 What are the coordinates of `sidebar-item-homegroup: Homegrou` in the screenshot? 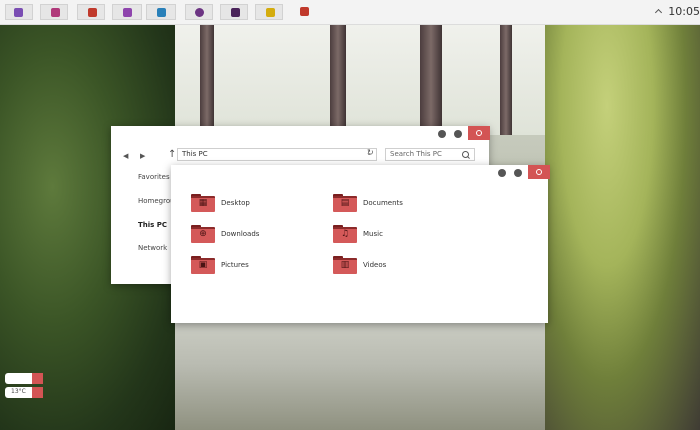 It's located at (156, 201).